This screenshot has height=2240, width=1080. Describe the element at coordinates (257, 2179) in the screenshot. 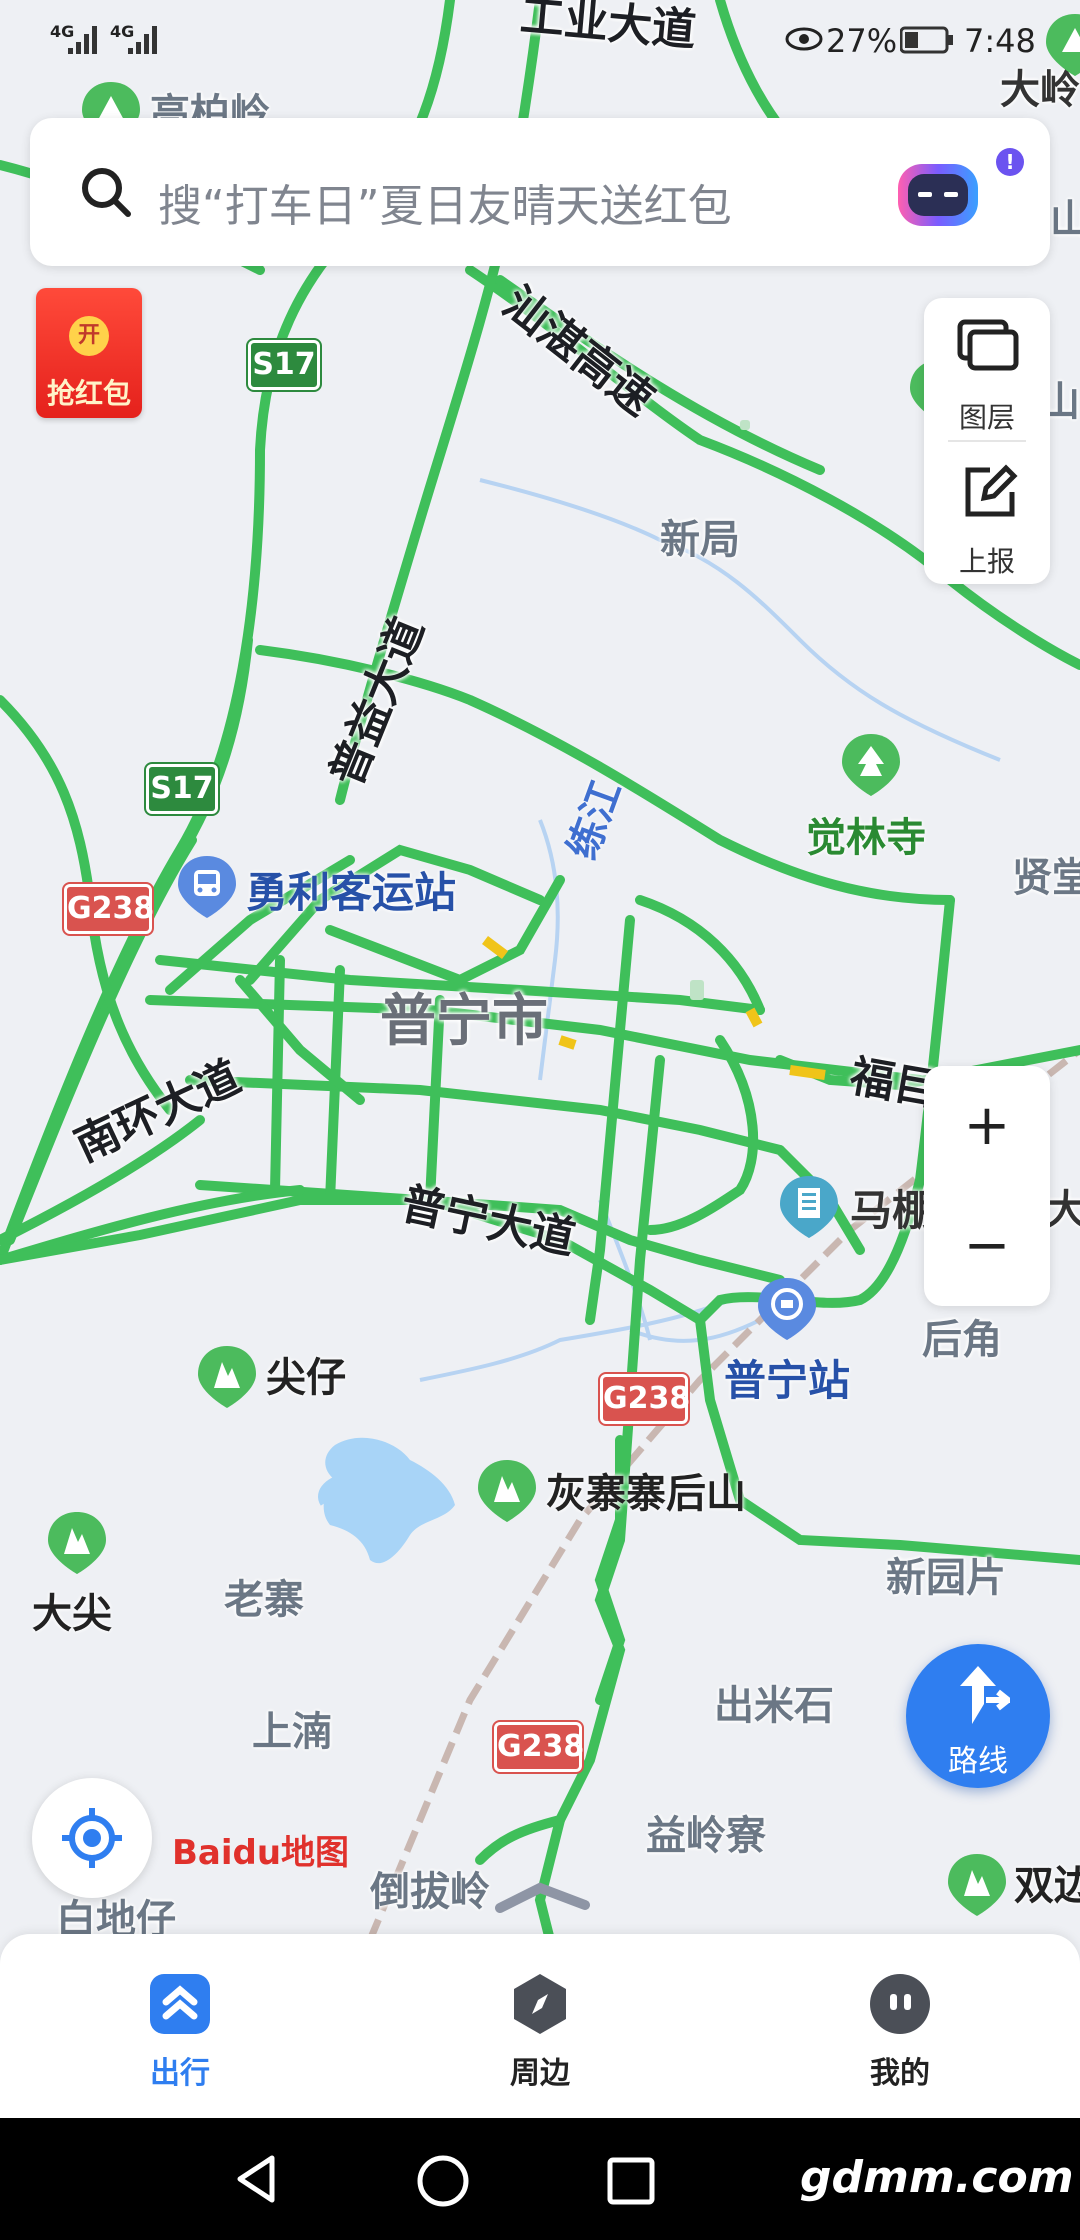

I see `back-icon` at that location.